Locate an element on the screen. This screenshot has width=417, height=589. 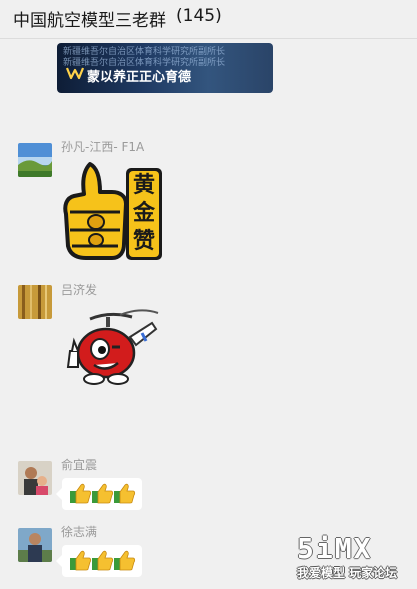
sender-name: 孙凡-江西- F1A is located at coordinates (103, 147).